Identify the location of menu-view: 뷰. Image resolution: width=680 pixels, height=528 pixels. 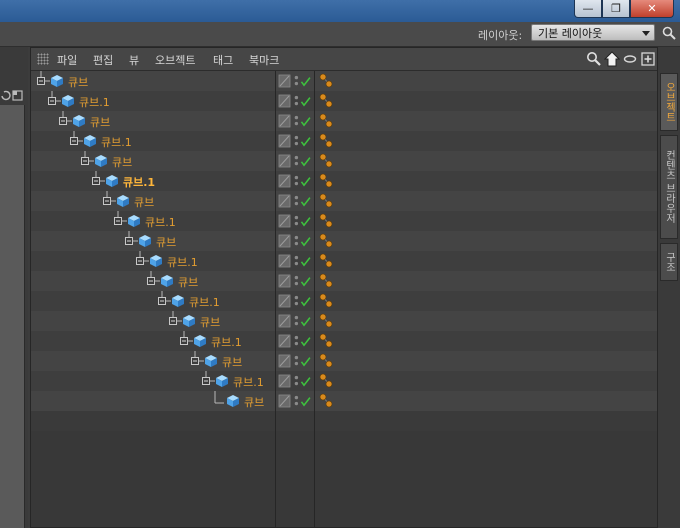
(134, 60).